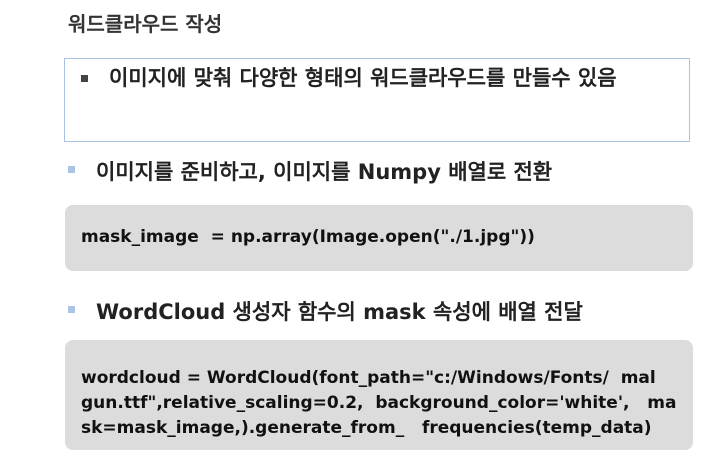 This screenshot has width=701, height=455. What do you see at coordinates (339, 312) in the screenshot?
I see `step-text-2: WordCloud 생성자 함수의 mask 속성에 배열 전달` at bounding box center [339, 312].